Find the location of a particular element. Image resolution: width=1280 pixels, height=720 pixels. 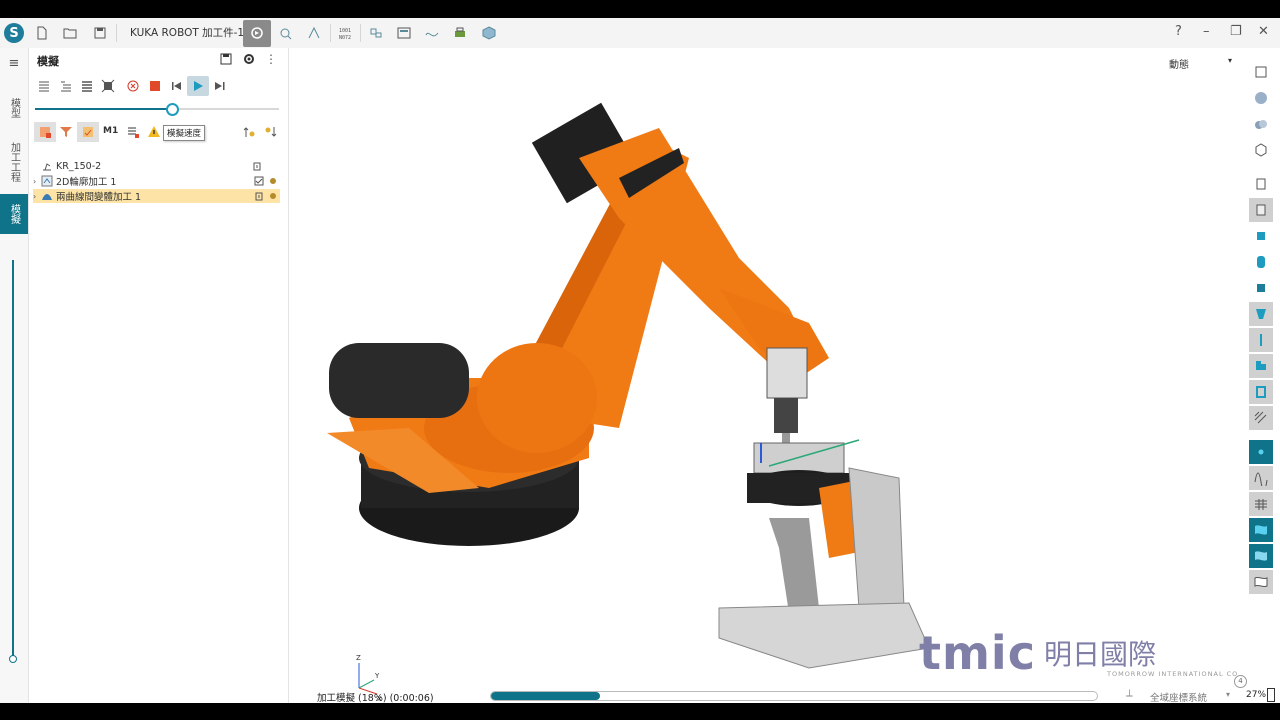

sphere-view-icon is located at coordinates (1261, 98).